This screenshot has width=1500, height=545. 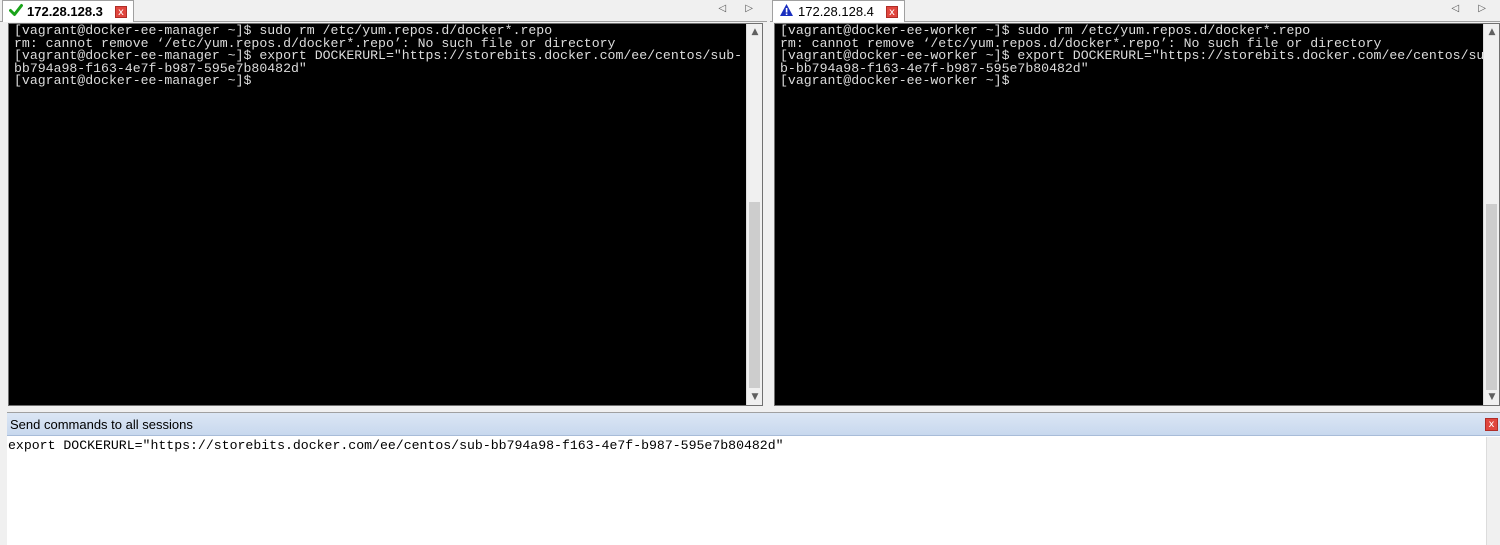 I want to click on terminal-line: [vagrant@docker-ee-manager ~]$, so click(x=133, y=81).